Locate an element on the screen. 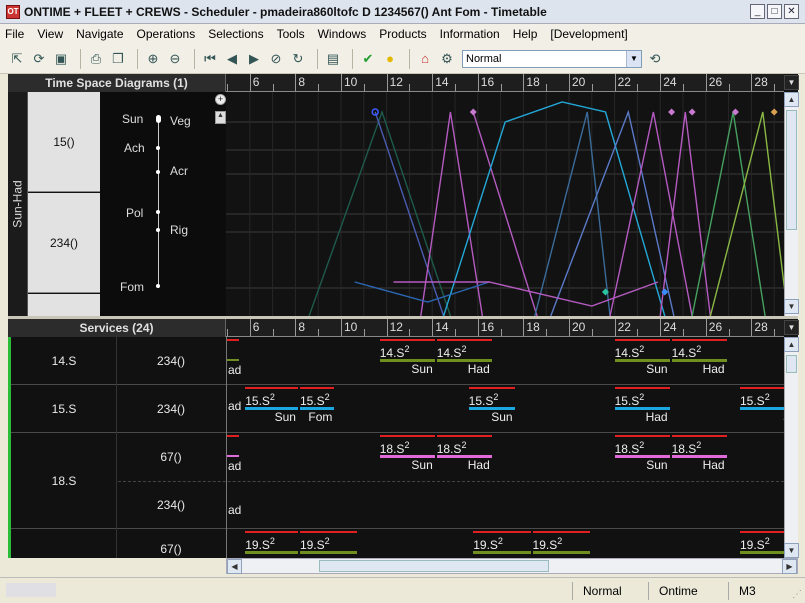 The height and width of the screenshot is (603, 805). menu-windows: Windows is located at coordinates (342, 34).